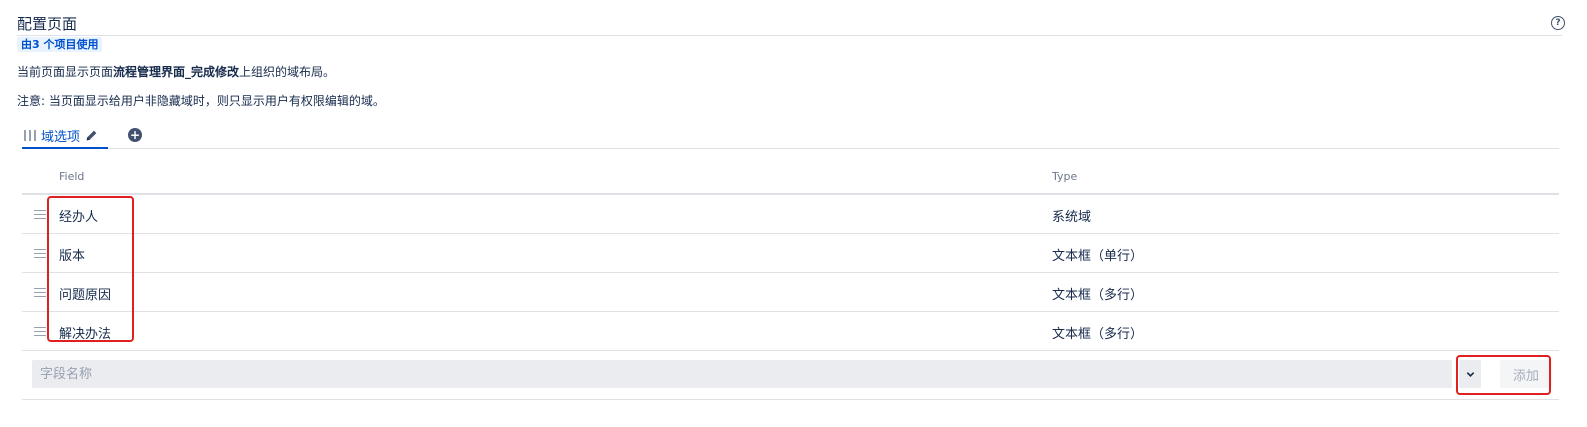 Image resolution: width=1587 pixels, height=427 pixels. I want to click on field-name: 版本, so click(72, 256).